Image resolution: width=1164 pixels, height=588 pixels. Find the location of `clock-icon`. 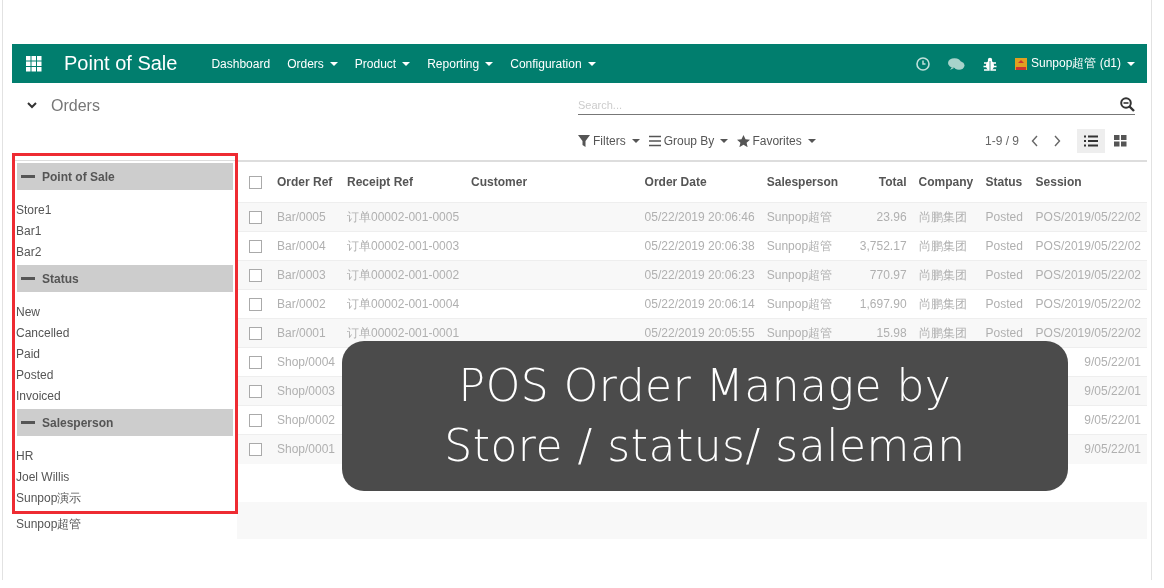

clock-icon is located at coordinates (922, 63).